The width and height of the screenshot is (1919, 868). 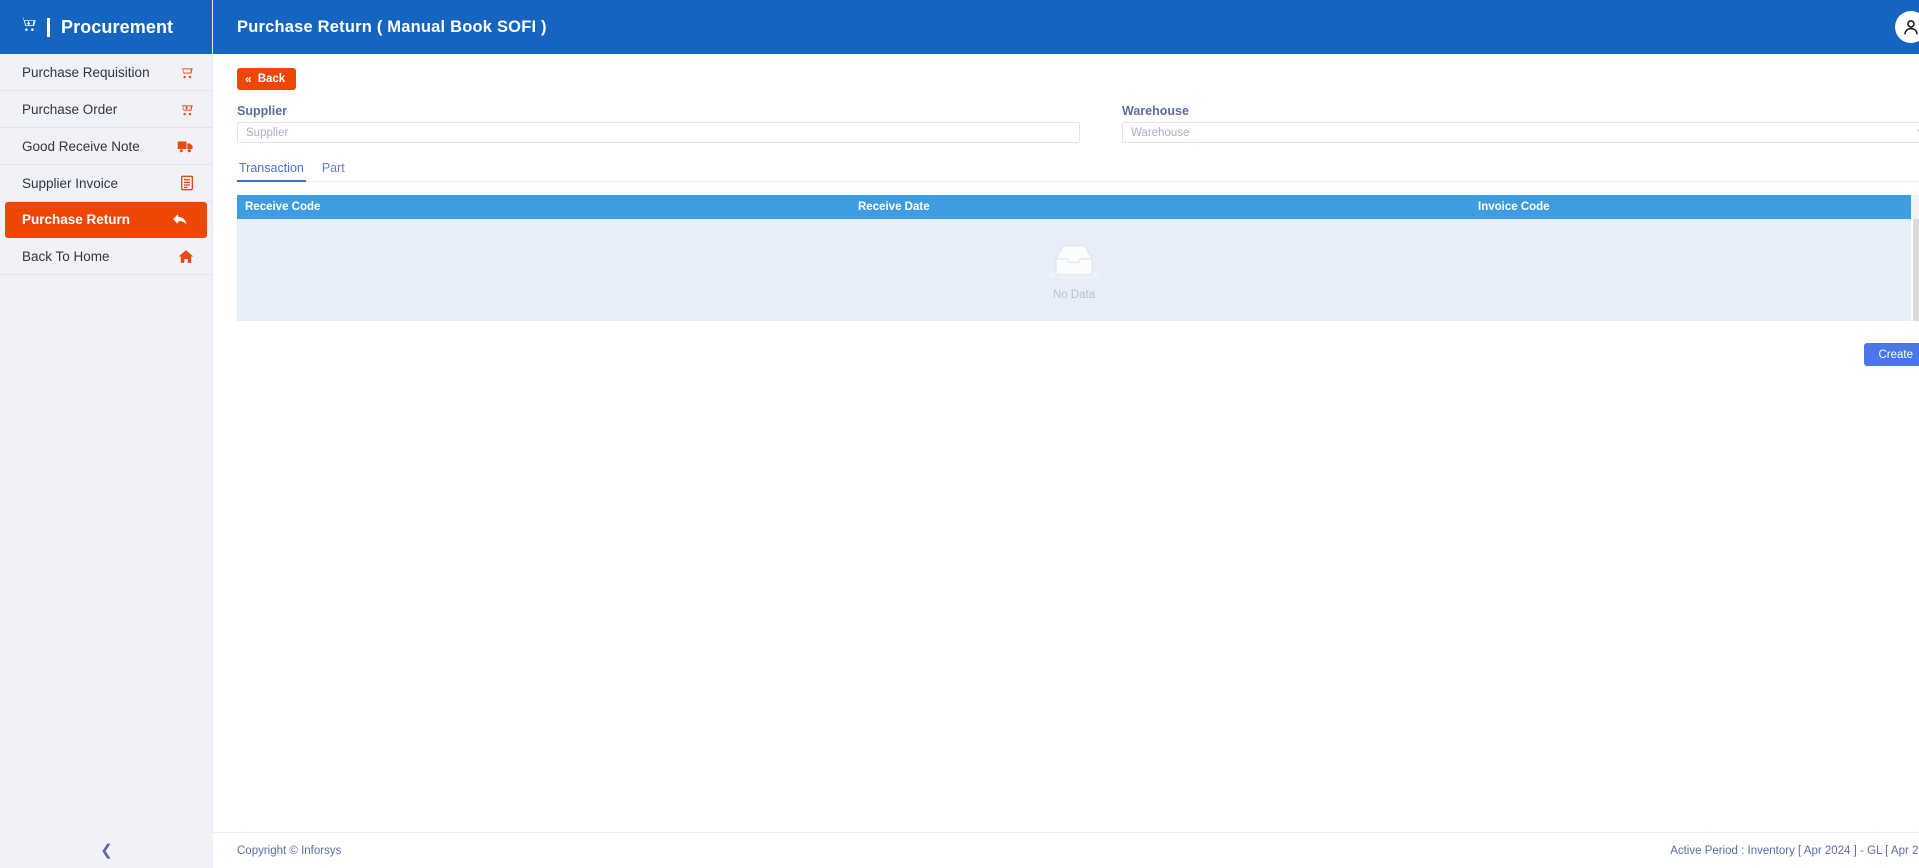 I want to click on column-header-invoice-code: Invoice Code, so click(x=1514, y=207).